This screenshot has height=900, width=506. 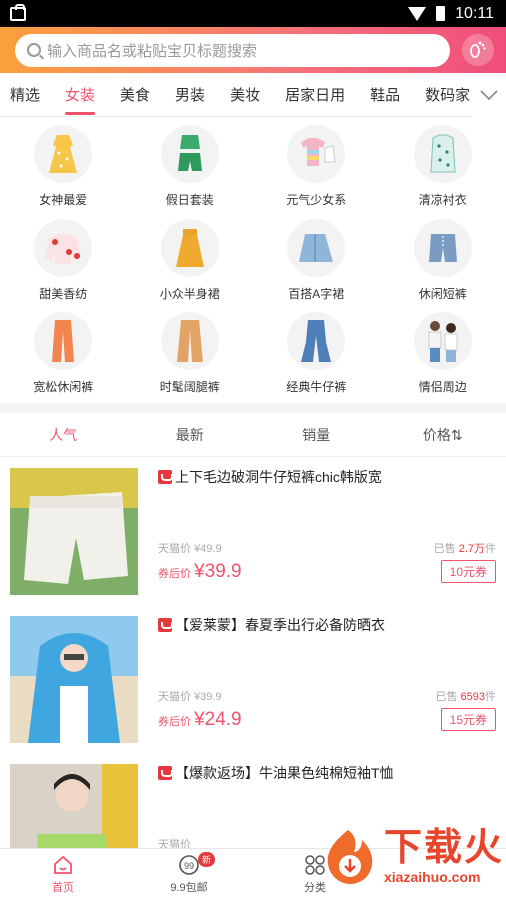 What do you see at coordinates (442, 387) in the screenshot?
I see `category-label: 情侣周边` at bounding box center [442, 387].